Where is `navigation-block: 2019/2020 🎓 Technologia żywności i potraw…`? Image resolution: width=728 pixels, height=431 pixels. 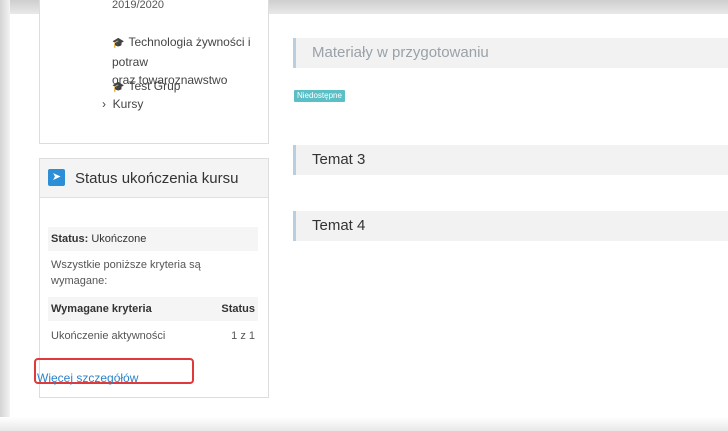 navigation-block: 2019/2020 🎓 Technologia żywności i potraw… is located at coordinates (154, 72).